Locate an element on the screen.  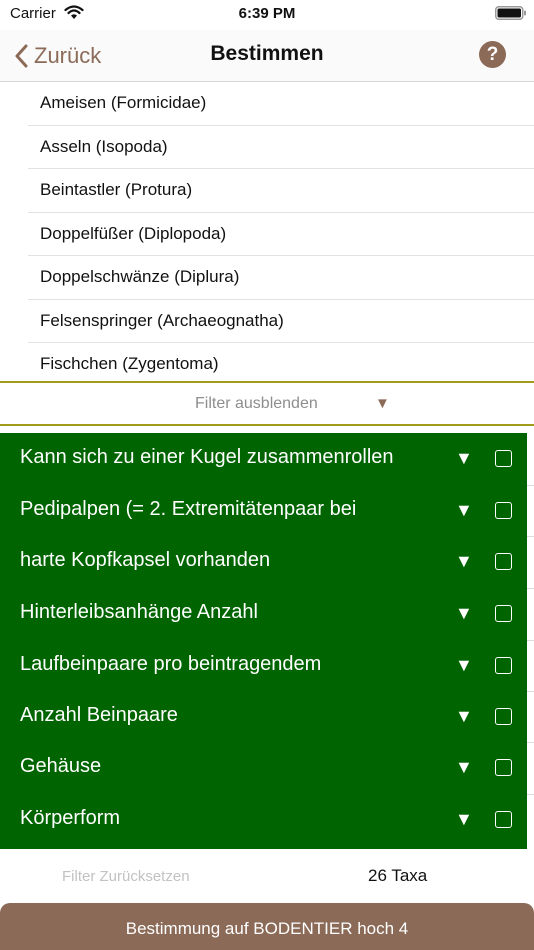
list-item: Asseln (Isopoda) is located at coordinates (281, 147).